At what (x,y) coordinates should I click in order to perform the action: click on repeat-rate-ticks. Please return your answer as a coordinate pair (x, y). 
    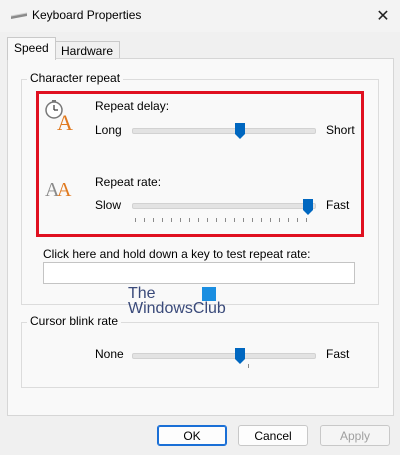
    Looking at the image, I should click on (224, 220).